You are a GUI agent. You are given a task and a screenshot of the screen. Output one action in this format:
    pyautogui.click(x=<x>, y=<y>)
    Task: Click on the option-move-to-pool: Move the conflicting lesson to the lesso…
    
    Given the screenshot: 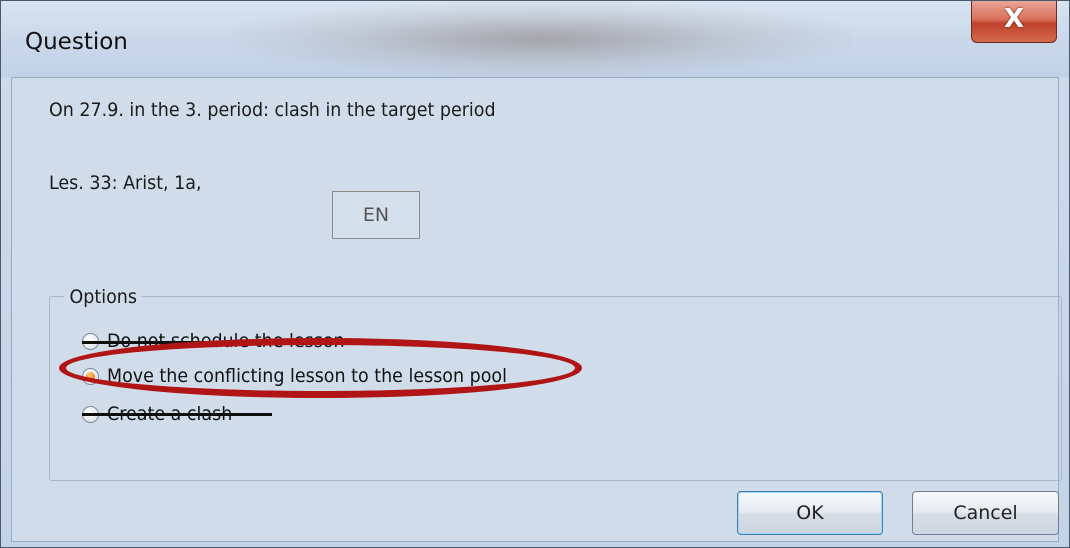 What is the action you would take?
    pyautogui.click(x=312, y=376)
    